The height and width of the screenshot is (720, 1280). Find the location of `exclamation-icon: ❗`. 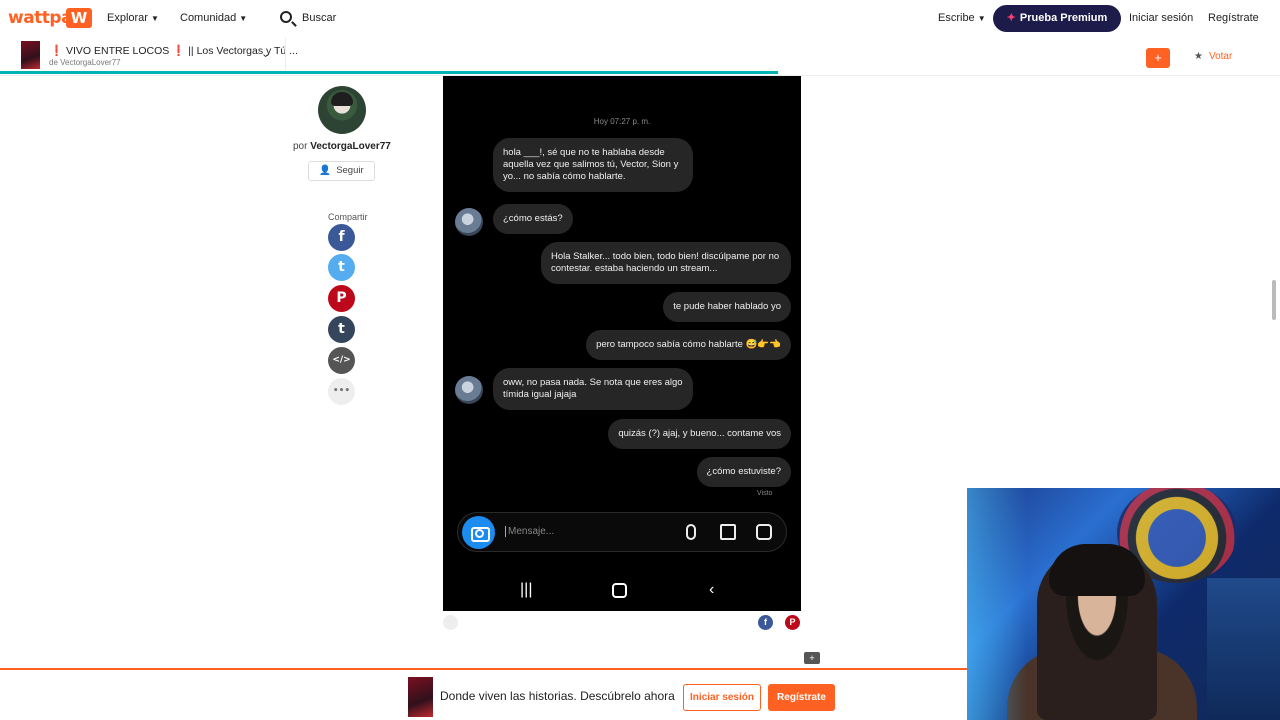

exclamation-icon: ❗ is located at coordinates (57, 51).